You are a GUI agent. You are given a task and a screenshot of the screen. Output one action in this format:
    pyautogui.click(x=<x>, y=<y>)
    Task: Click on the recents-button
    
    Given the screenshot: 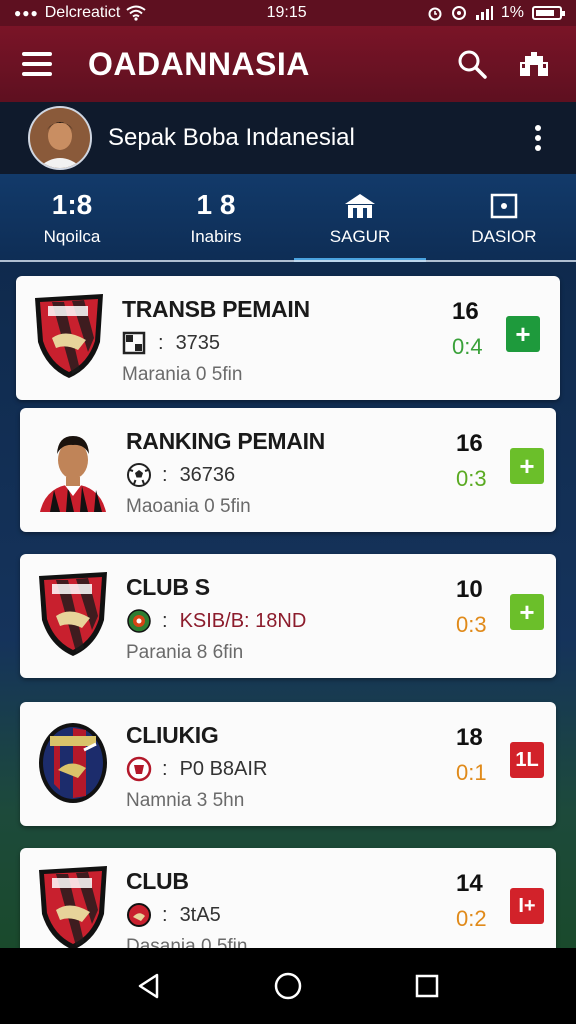 What is the action you would take?
    pyautogui.click(x=427, y=986)
    